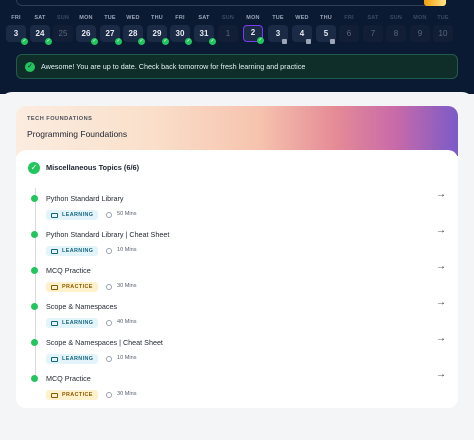 The width and height of the screenshot is (474, 440). What do you see at coordinates (63, 33) in the screenshot?
I see `day-number: 25` at bounding box center [63, 33].